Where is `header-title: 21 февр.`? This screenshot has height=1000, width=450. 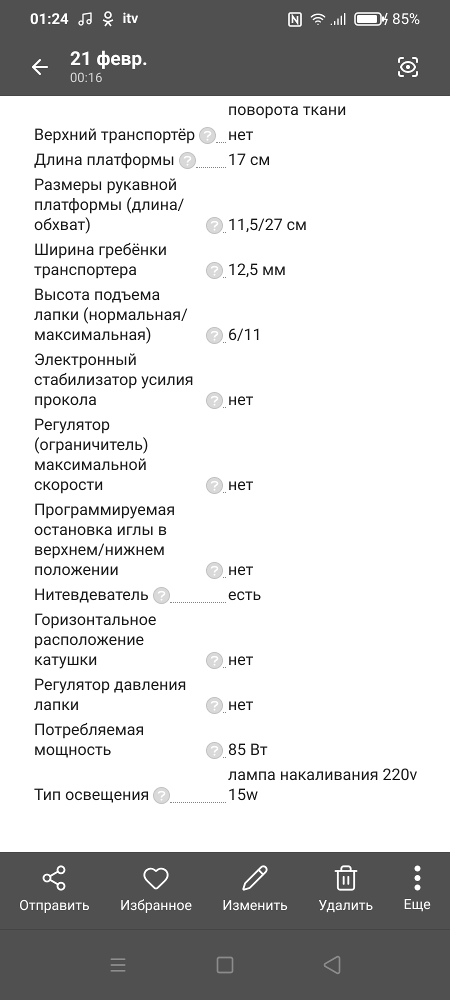 header-title: 21 февр. is located at coordinates (109, 59).